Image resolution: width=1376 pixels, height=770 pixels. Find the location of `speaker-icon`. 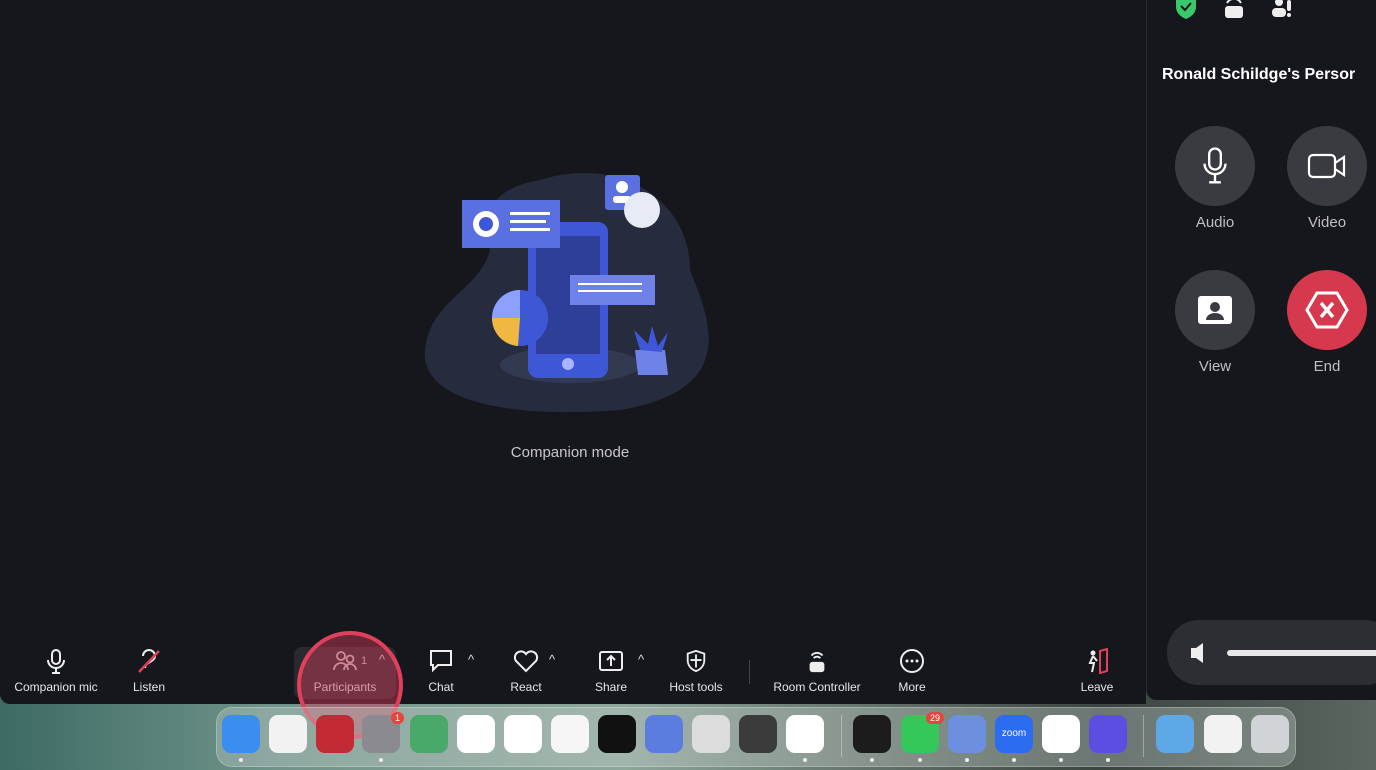

speaker-icon is located at coordinates (1197, 653).